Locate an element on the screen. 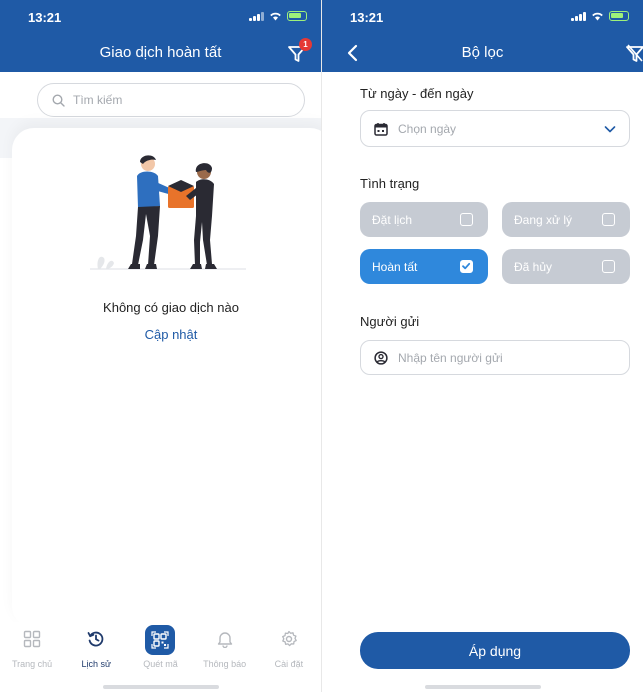  nav-item-home: Trang chủ is located at coordinates (32, 657).